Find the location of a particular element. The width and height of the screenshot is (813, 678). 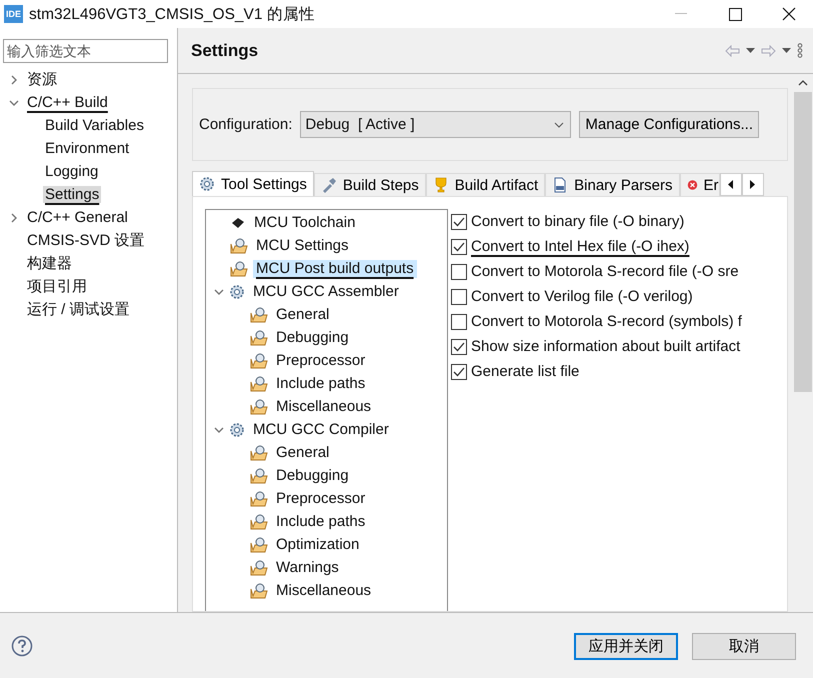

dialog-button: 取消 is located at coordinates (744, 646).